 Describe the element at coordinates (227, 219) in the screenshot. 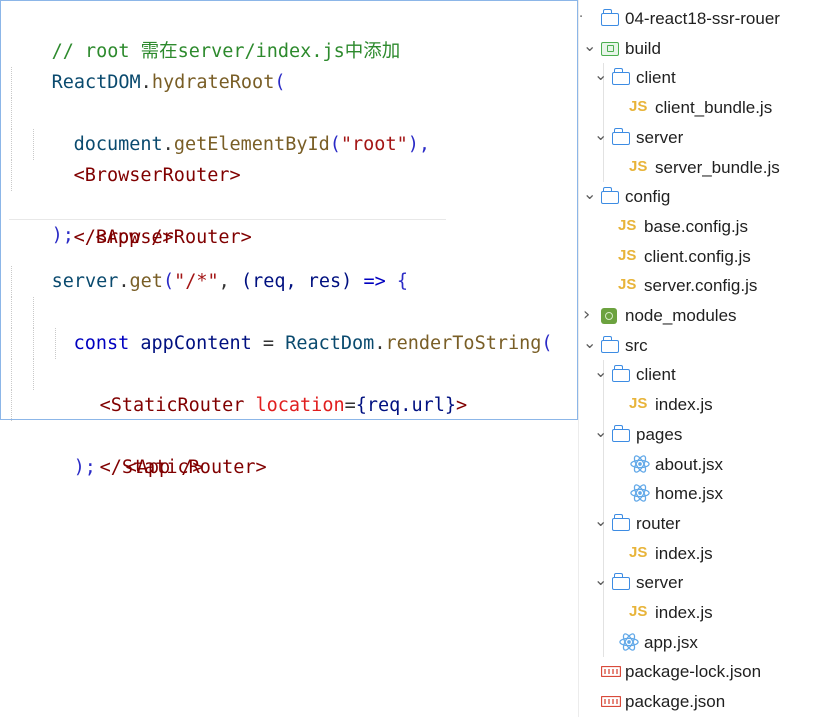

I see `code-divider` at that location.